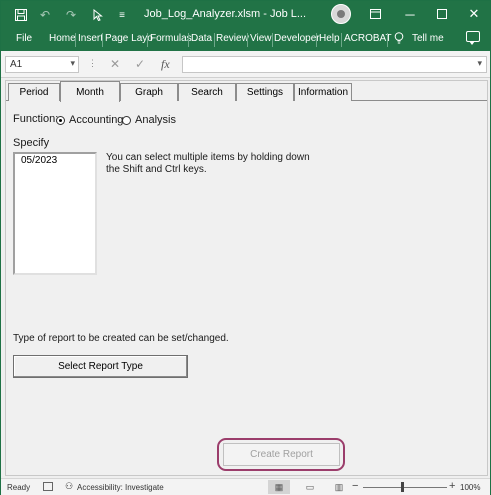  What do you see at coordinates (120, 487) in the screenshot?
I see `accessibility-status: Accessibility: Investigate` at bounding box center [120, 487].